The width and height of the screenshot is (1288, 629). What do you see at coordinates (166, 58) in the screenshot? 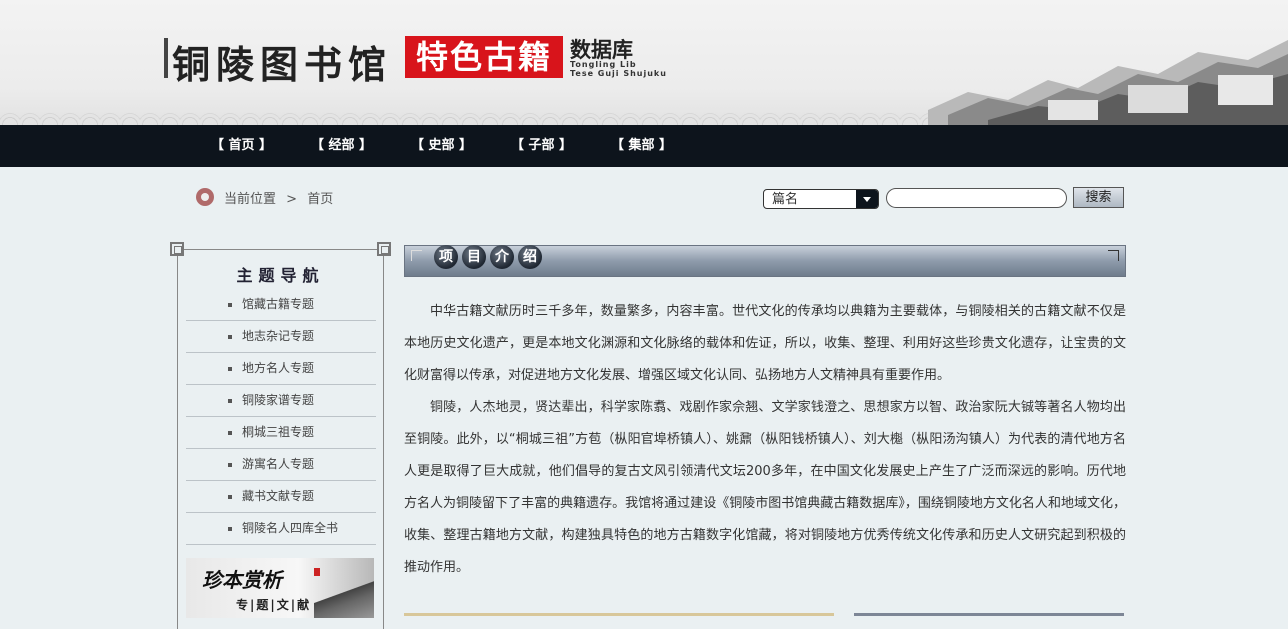
I see `logo-bar` at bounding box center [166, 58].